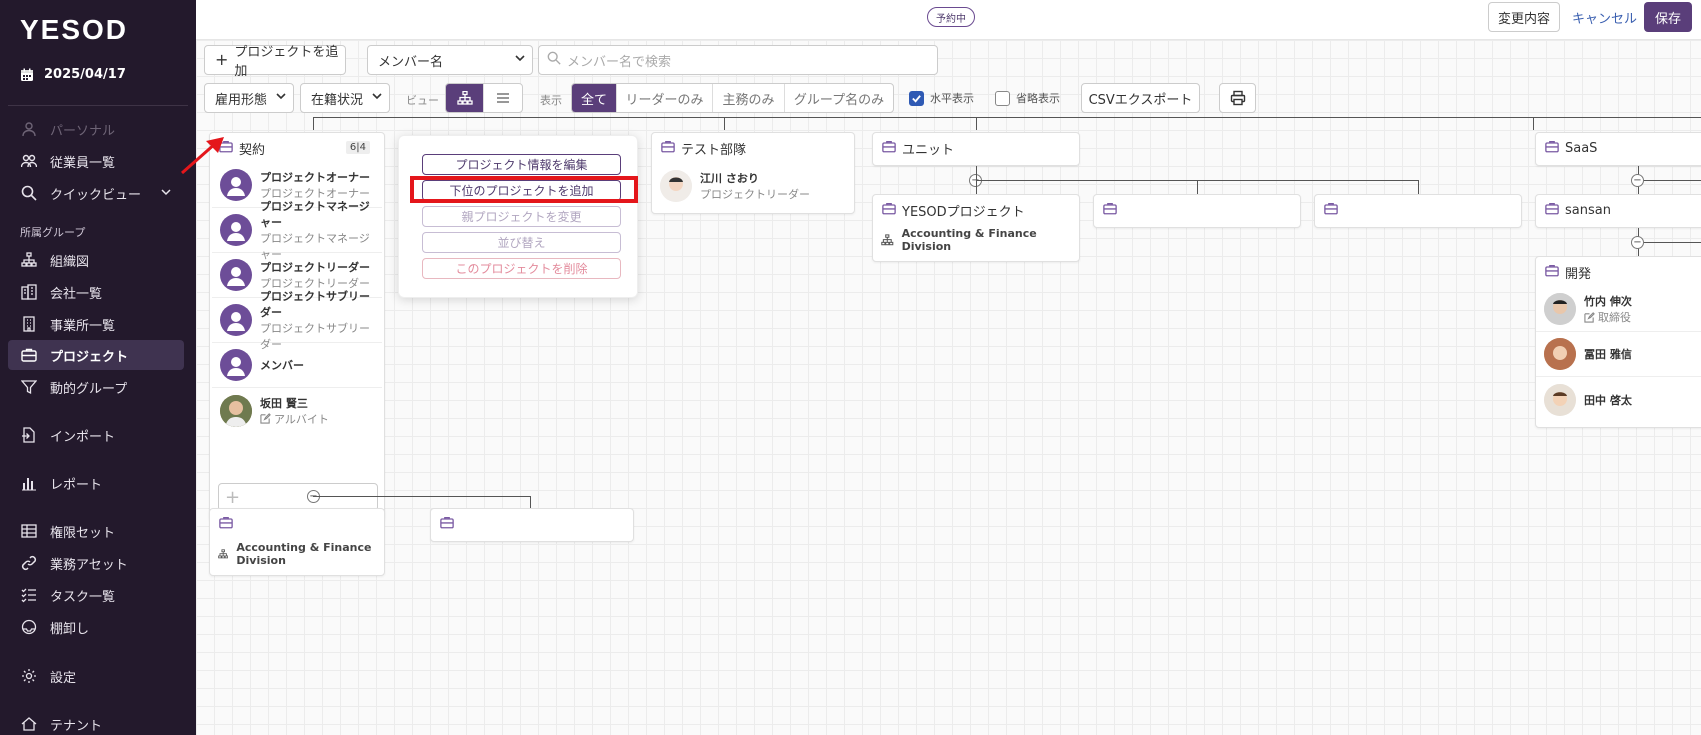 The width and height of the screenshot is (1701, 735). I want to click on project-card-child-empty, so click(532, 525).